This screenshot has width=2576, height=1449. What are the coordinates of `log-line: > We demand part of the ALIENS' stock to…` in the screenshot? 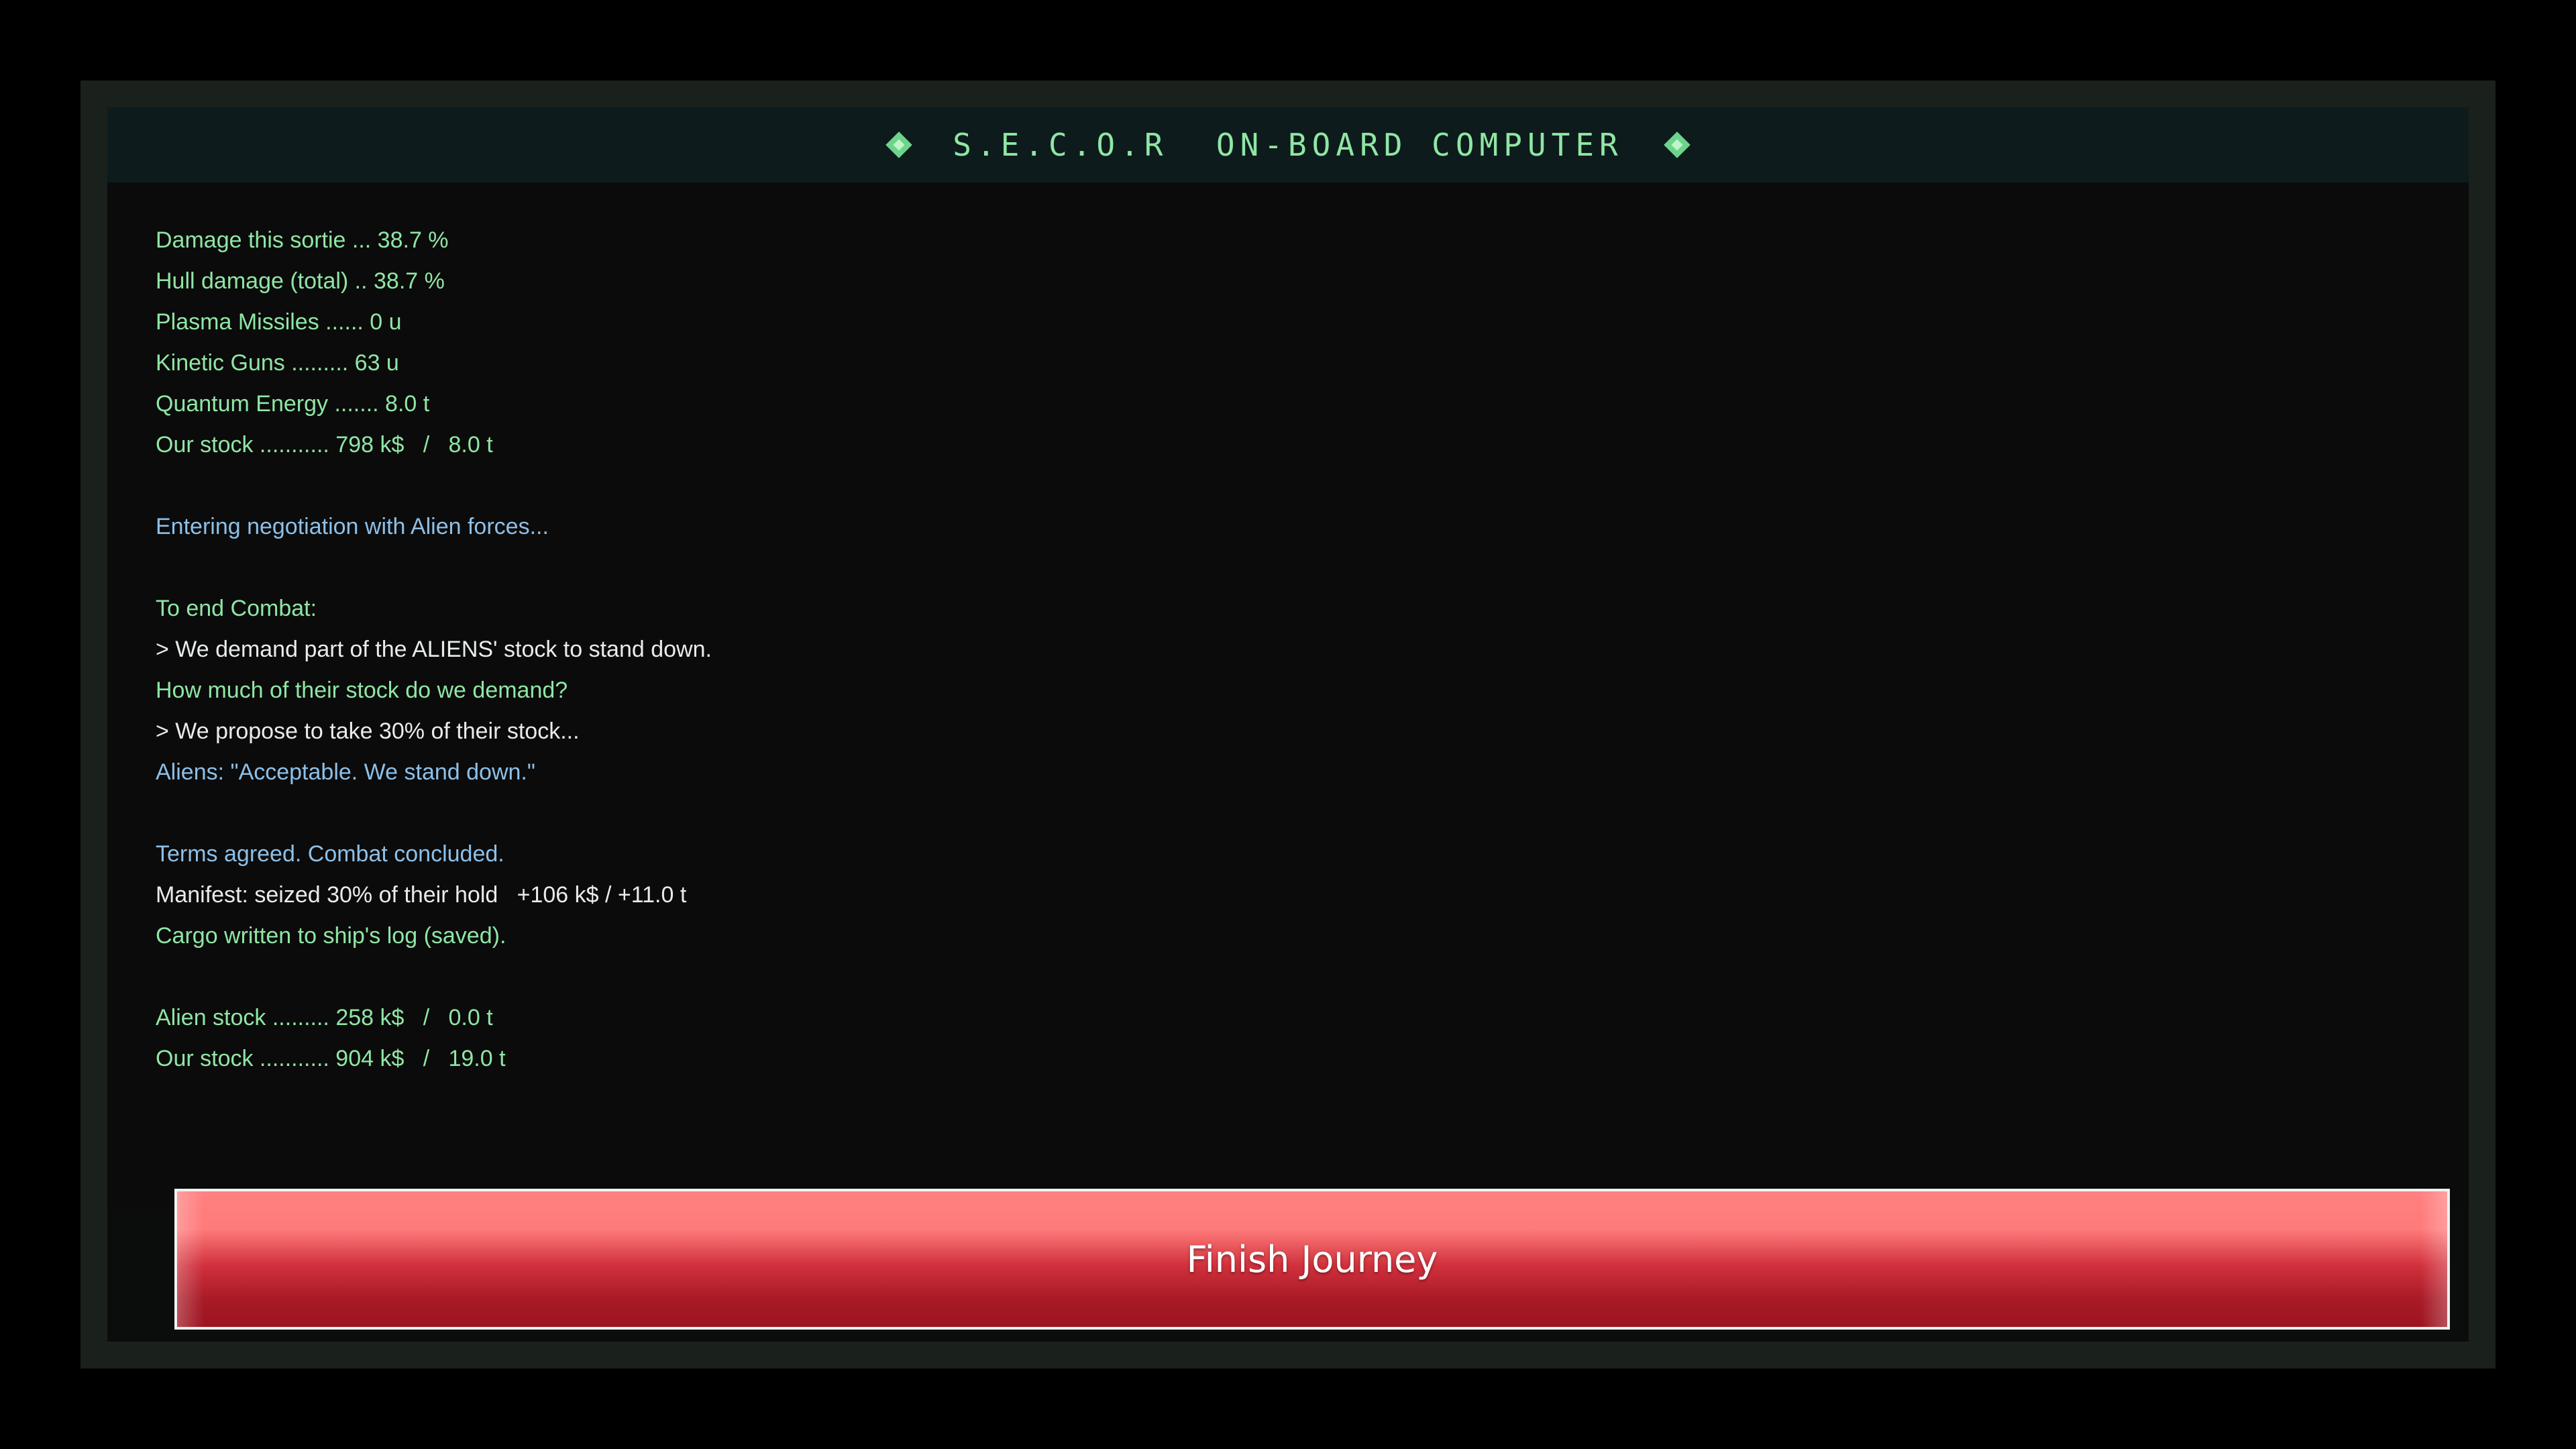 It's located at (434, 649).